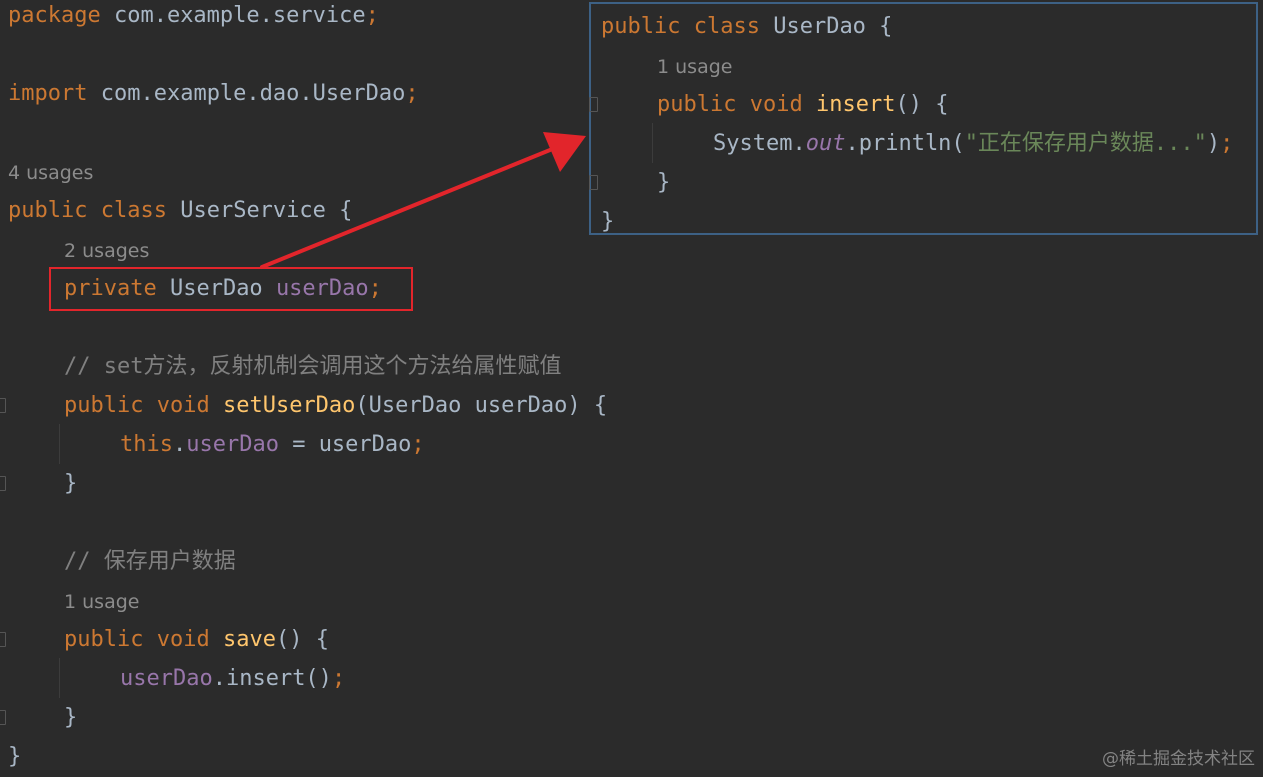 This screenshot has height=777, width=1263. I want to click on static-field: out, so click(825, 143).